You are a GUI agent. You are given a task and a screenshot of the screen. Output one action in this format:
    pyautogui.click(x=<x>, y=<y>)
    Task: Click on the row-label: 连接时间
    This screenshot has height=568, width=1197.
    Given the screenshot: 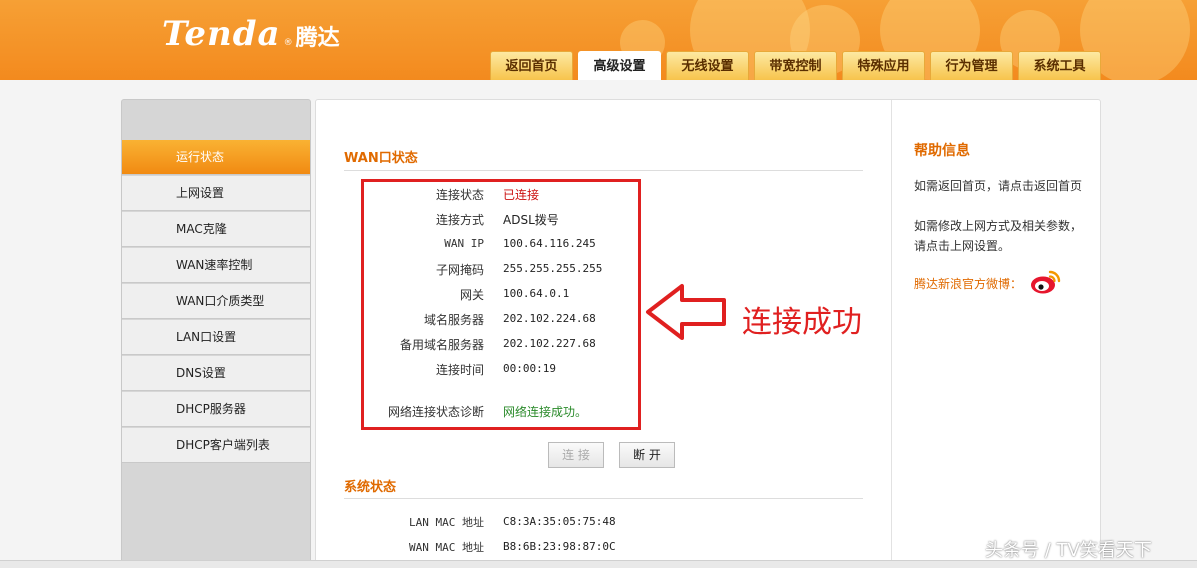 What is the action you would take?
    pyautogui.click(x=459, y=370)
    